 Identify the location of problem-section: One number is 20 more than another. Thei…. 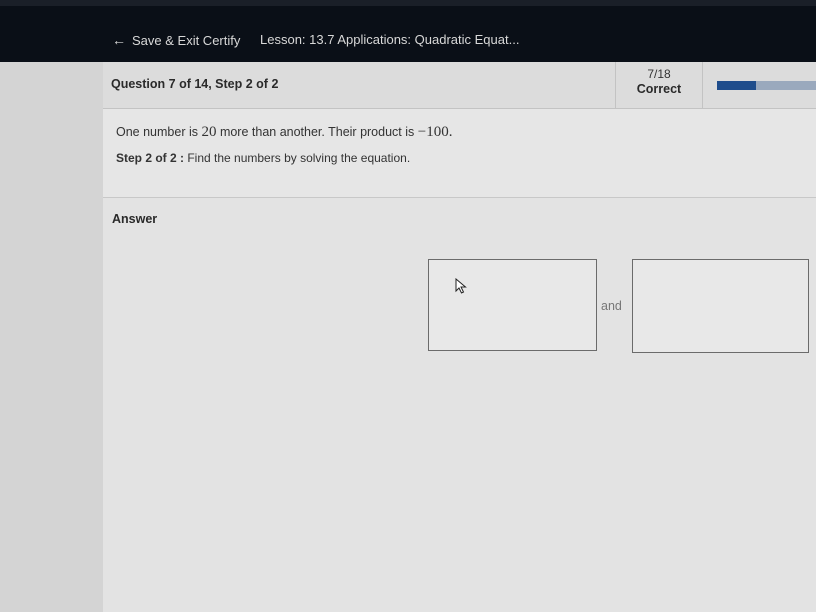
(459, 153).